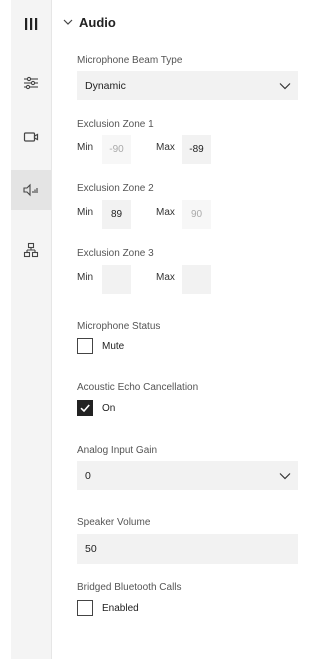  I want to click on mute-checkbox, so click(85, 346).